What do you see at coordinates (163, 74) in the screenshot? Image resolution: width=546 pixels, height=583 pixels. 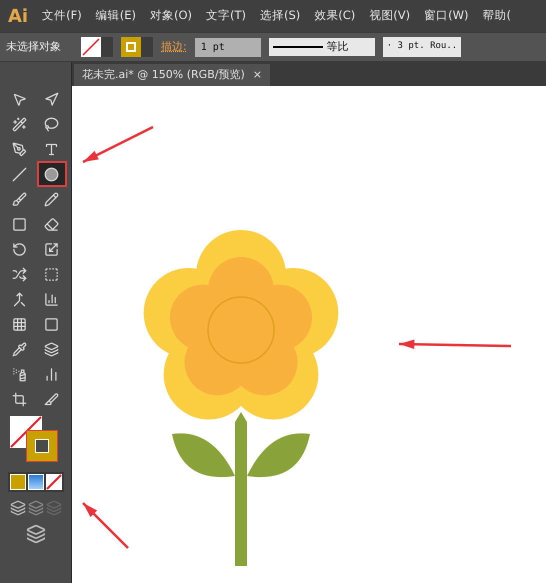 I see `document-title: 花未完.ai* @ 150% (RGB/预览)` at bounding box center [163, 74].